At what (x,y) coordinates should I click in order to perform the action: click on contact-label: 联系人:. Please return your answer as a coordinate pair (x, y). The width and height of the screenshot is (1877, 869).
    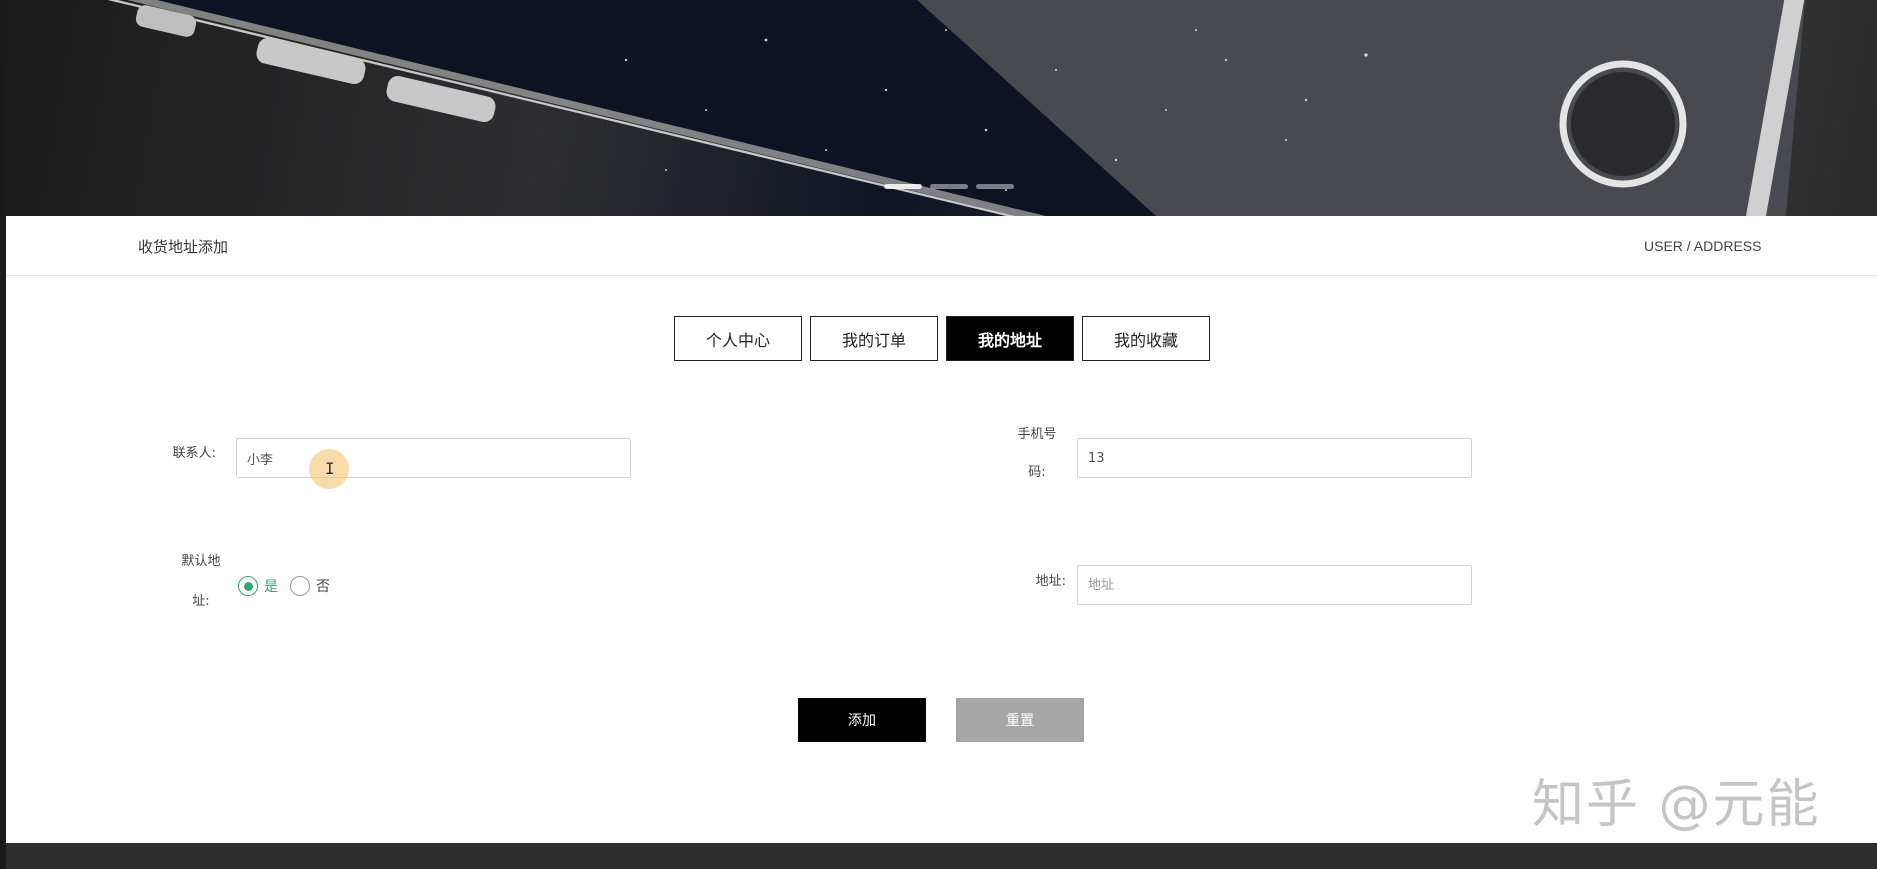
    Looking at the image, I should click on (194, 453).